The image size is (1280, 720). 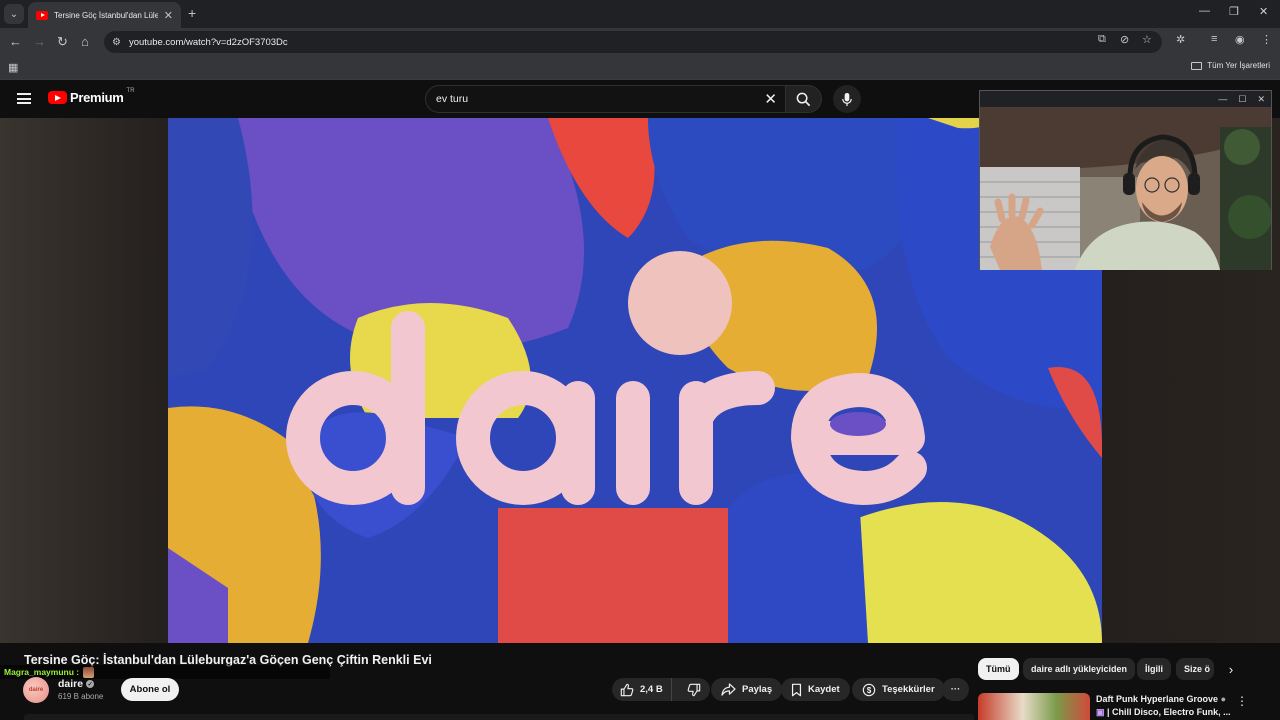 I want to click on logo-region: TR, so click(x=130, y=90).